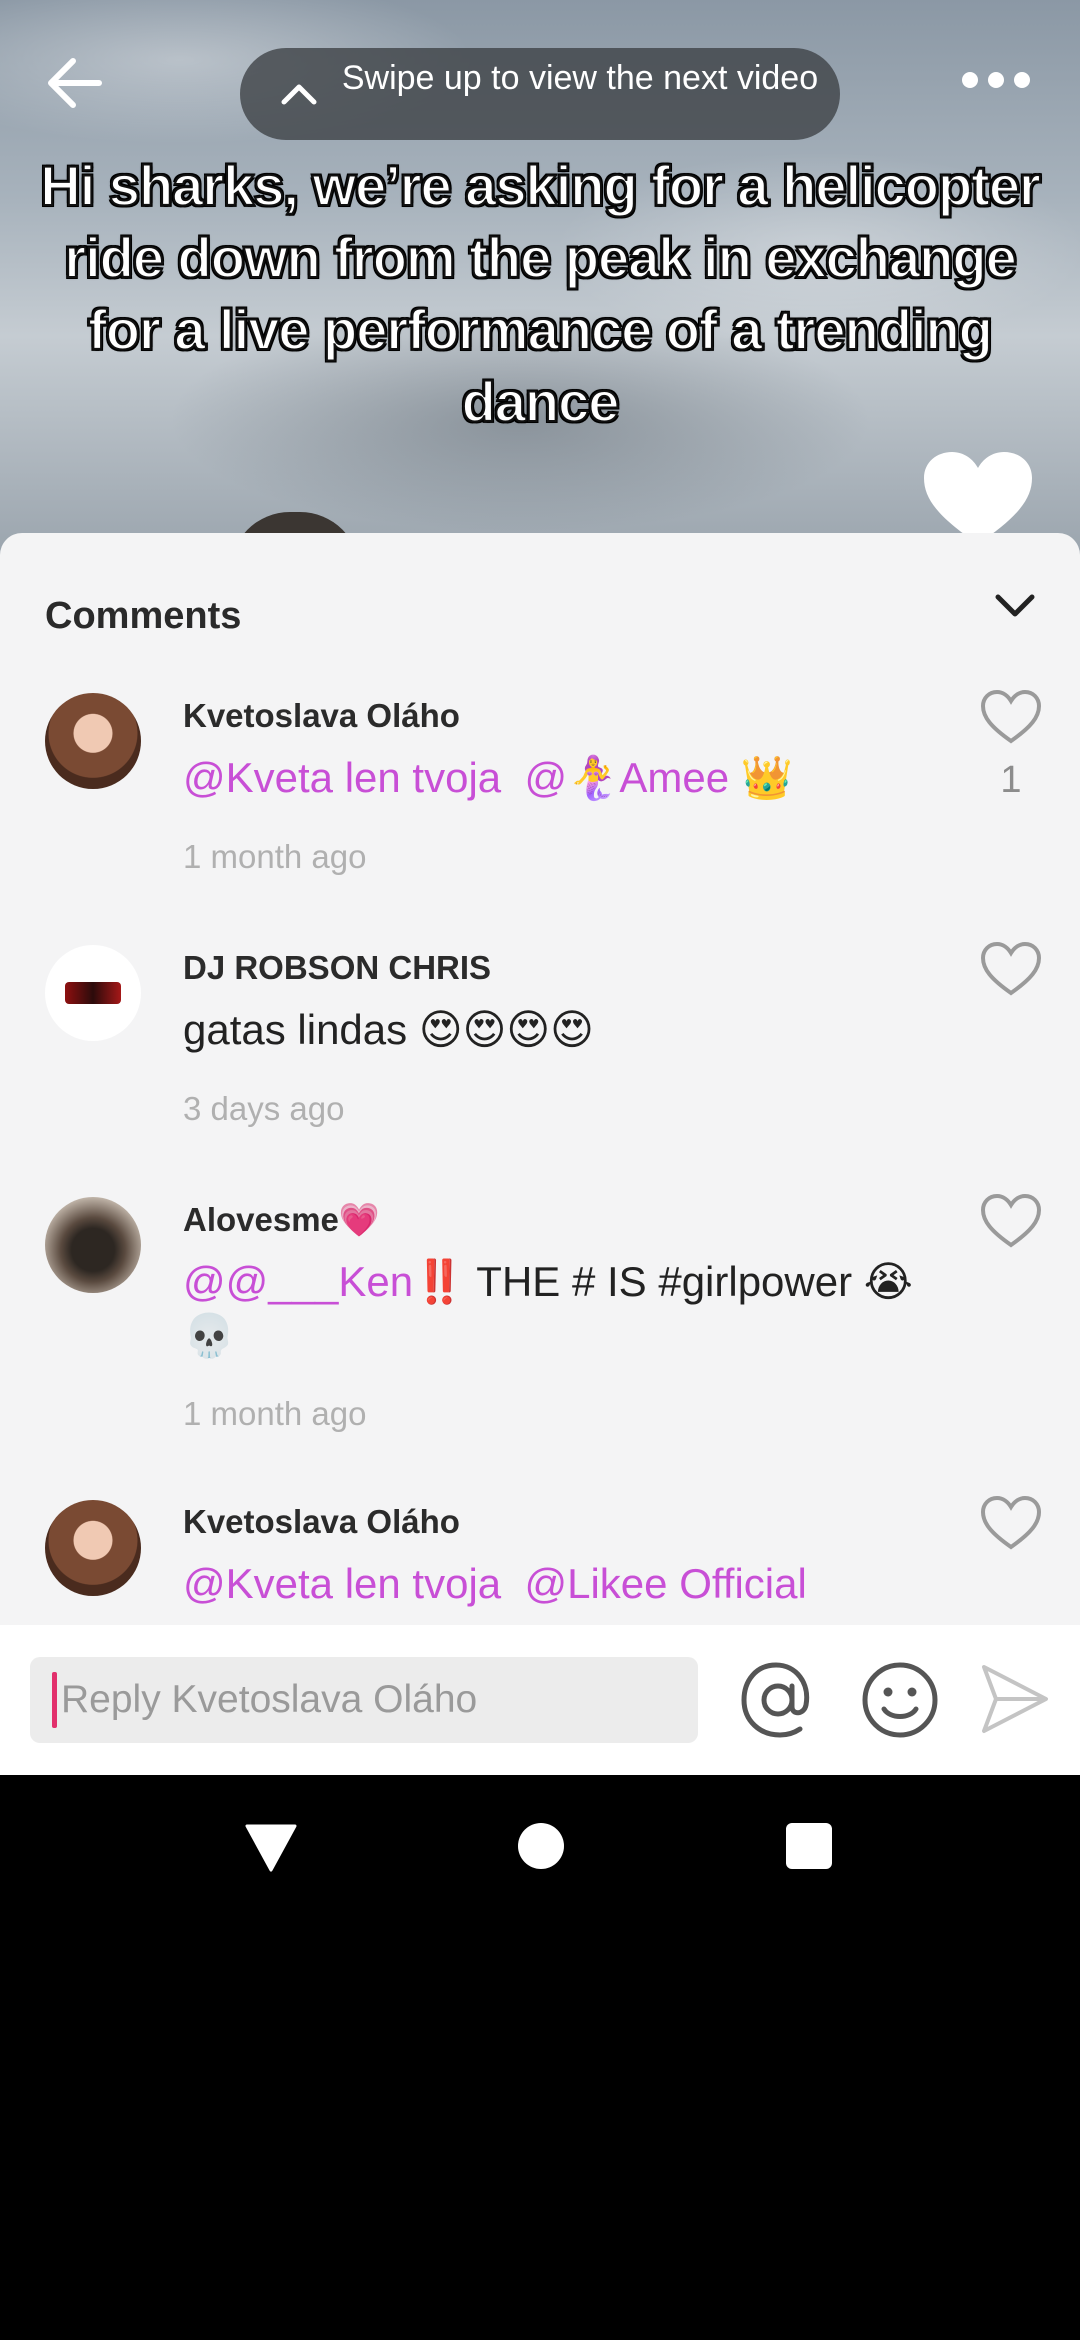 Image resolution: width=1080 pixels, height=2340 pixels. I want to click on nav-home-icon, so click(541, 1846).